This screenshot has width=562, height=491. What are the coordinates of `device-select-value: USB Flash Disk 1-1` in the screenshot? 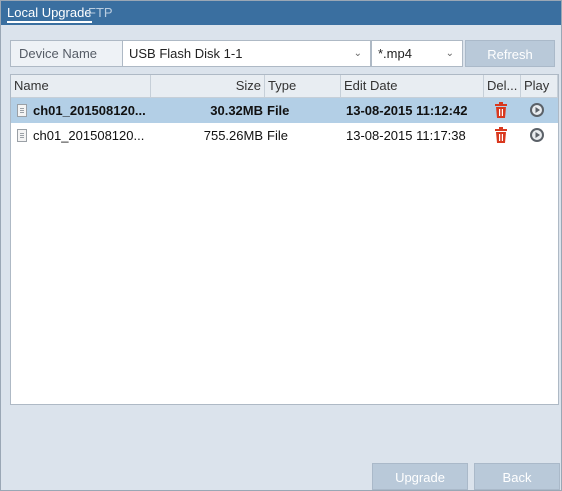 It's located at (186, 53).